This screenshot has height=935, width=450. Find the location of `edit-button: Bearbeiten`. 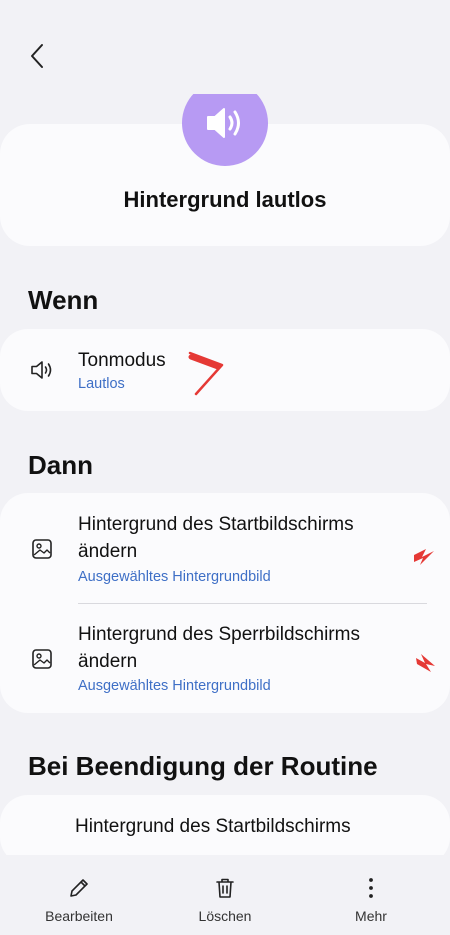

edit-button: Bearbeiten is located at coordinates (79, 900).